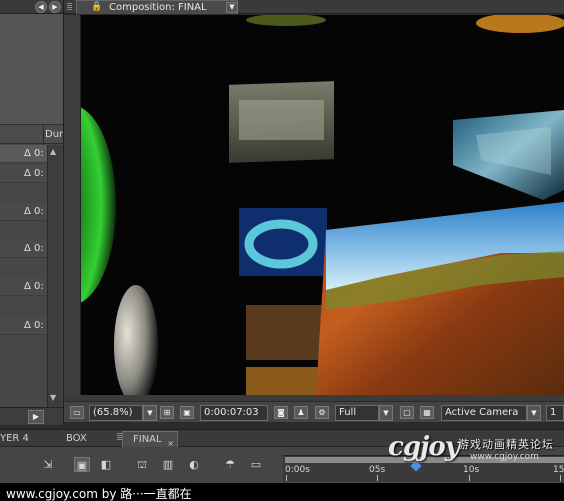 This screenshot has height=501, width=564. I want to click on next-arrow-button: ▶, so click(36, 417).